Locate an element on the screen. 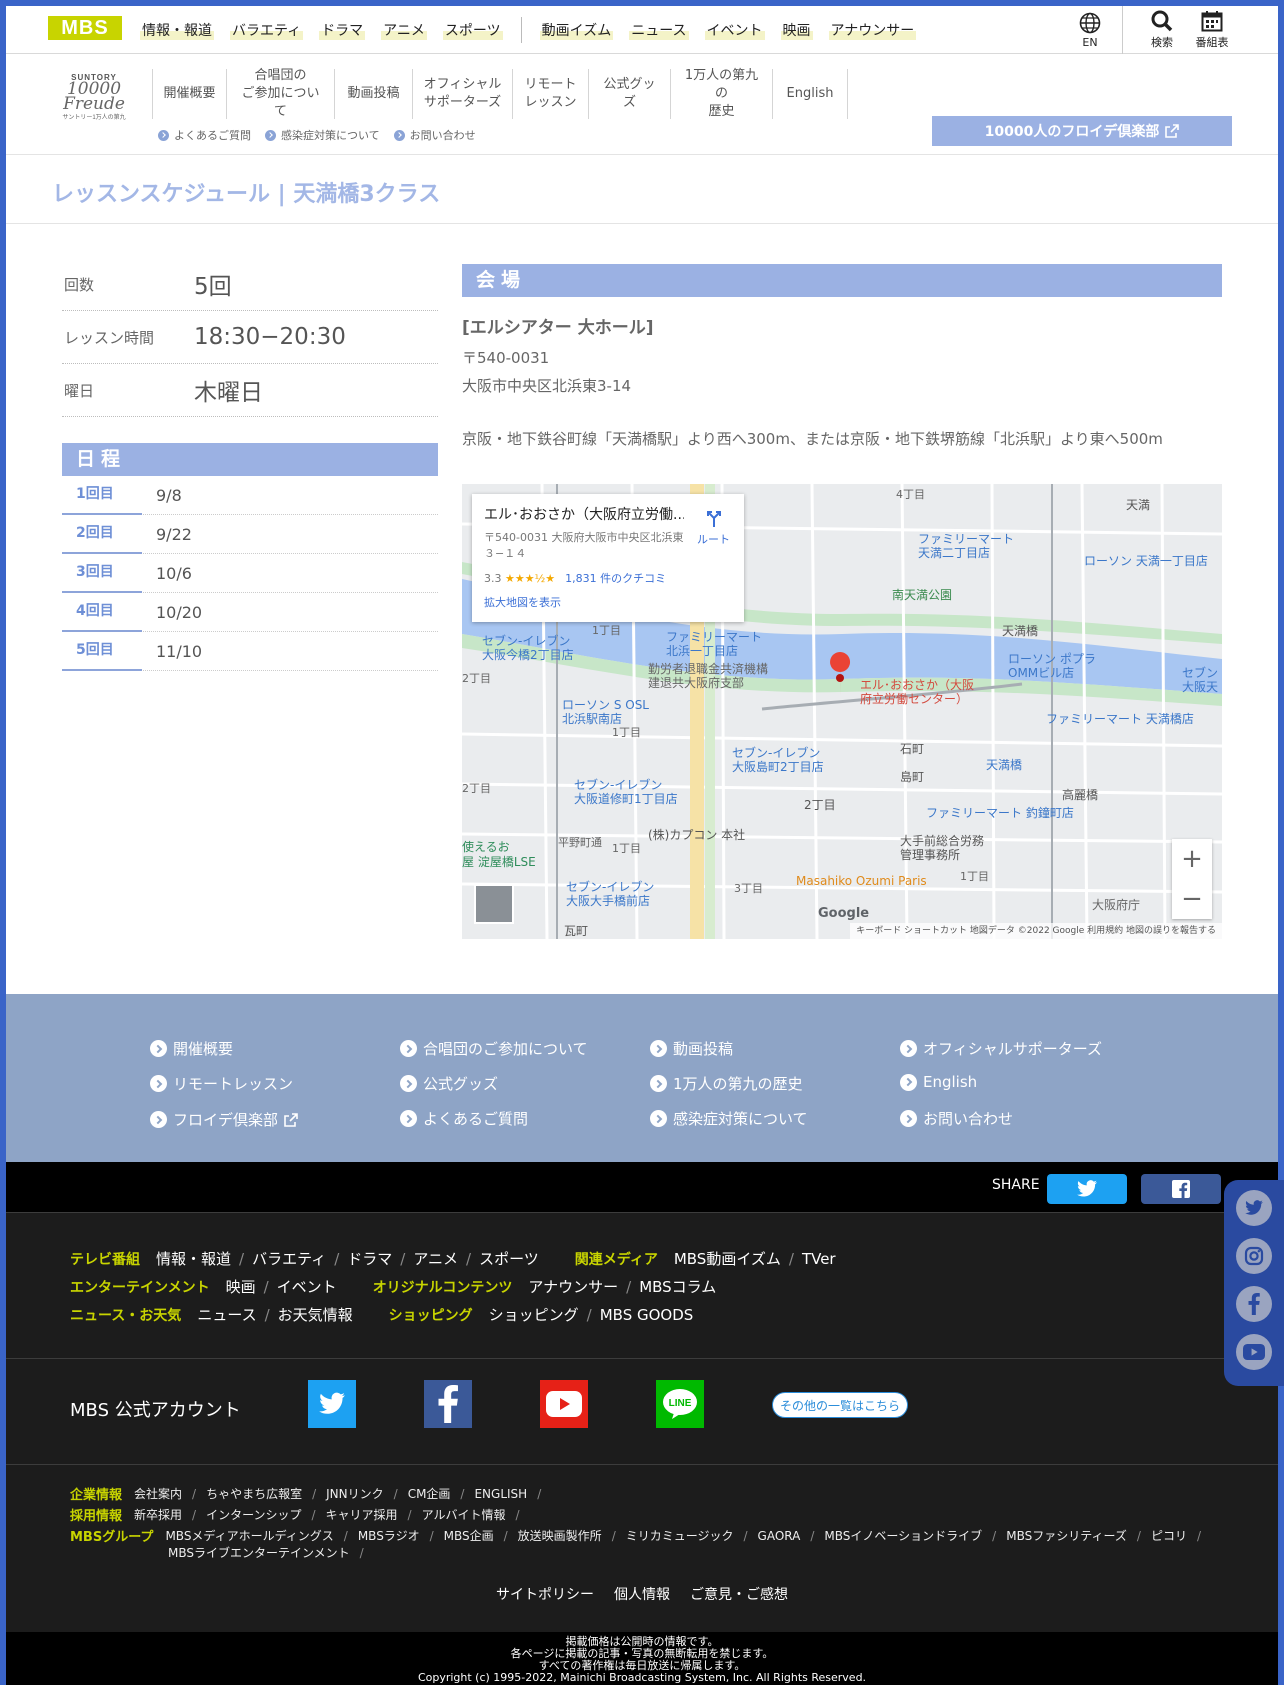  nav-movie: 映画 is located at coordinates (796, 30).